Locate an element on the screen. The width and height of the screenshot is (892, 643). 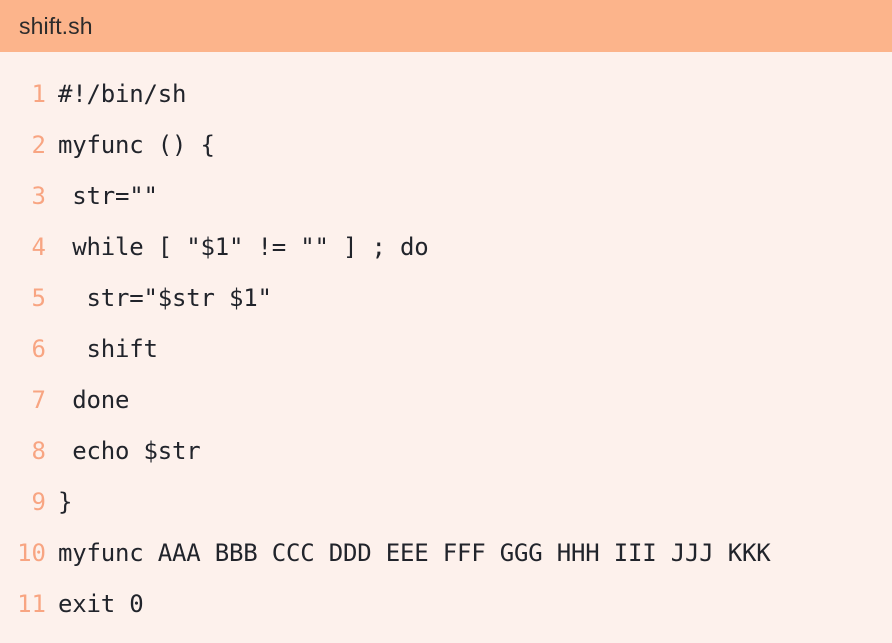
code-line-row: 5 str="$str $1" is located at coordinates (446, 298).